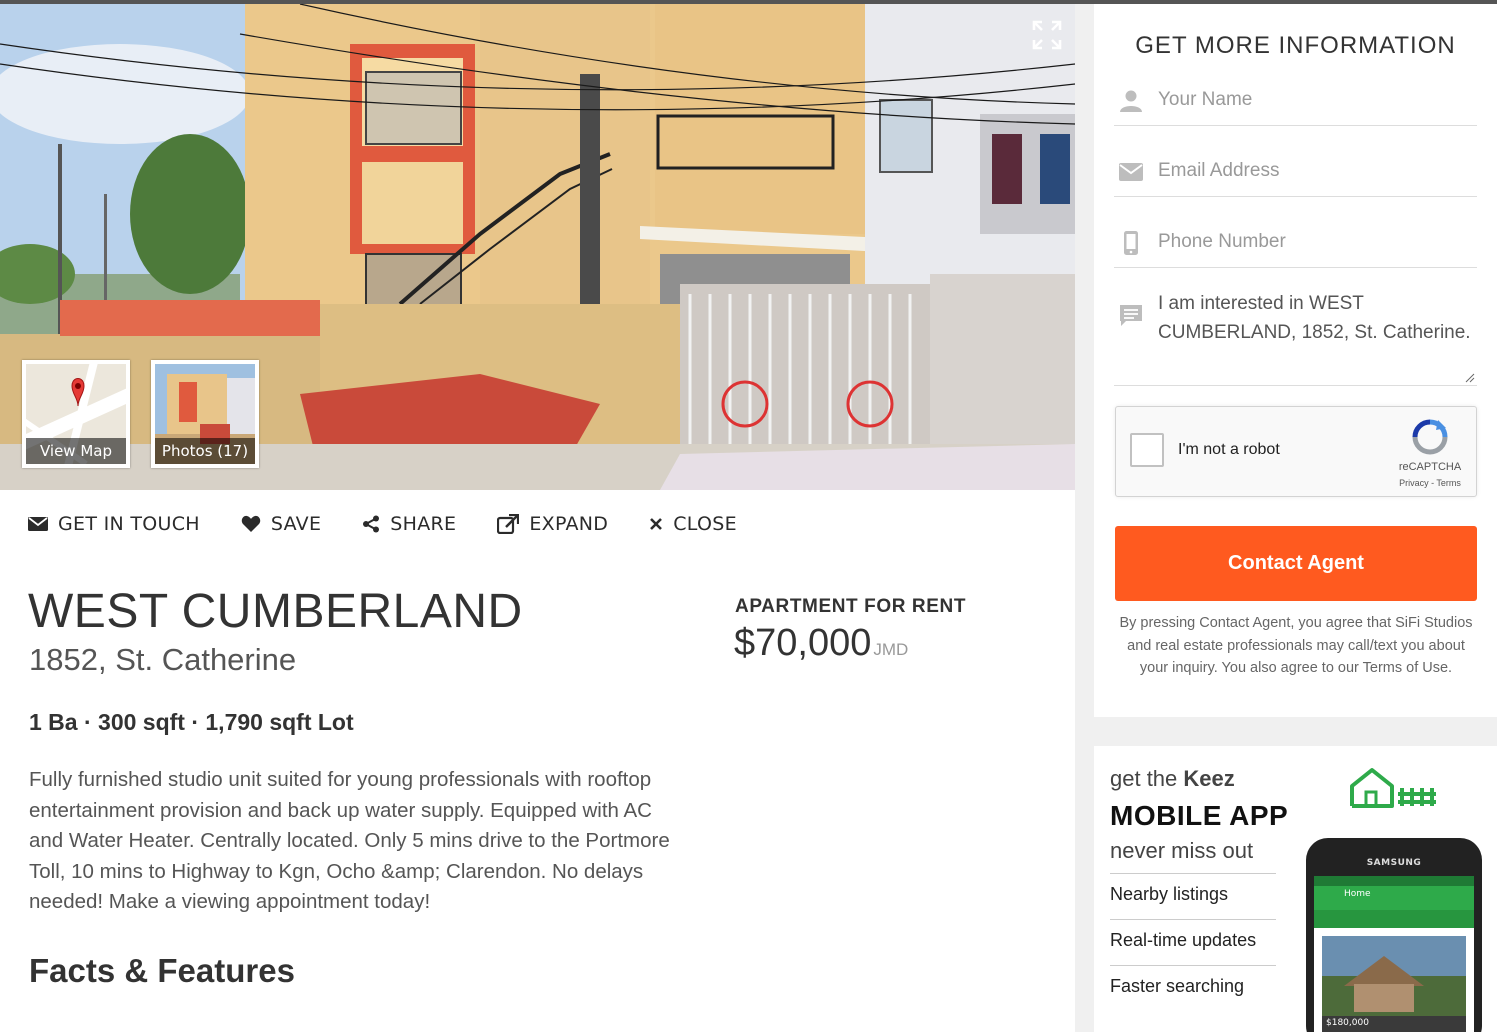 The height and width of the screenshot is (1032, 1497). I want to click on promo-tagline: never miss out, so click(1182, 850).